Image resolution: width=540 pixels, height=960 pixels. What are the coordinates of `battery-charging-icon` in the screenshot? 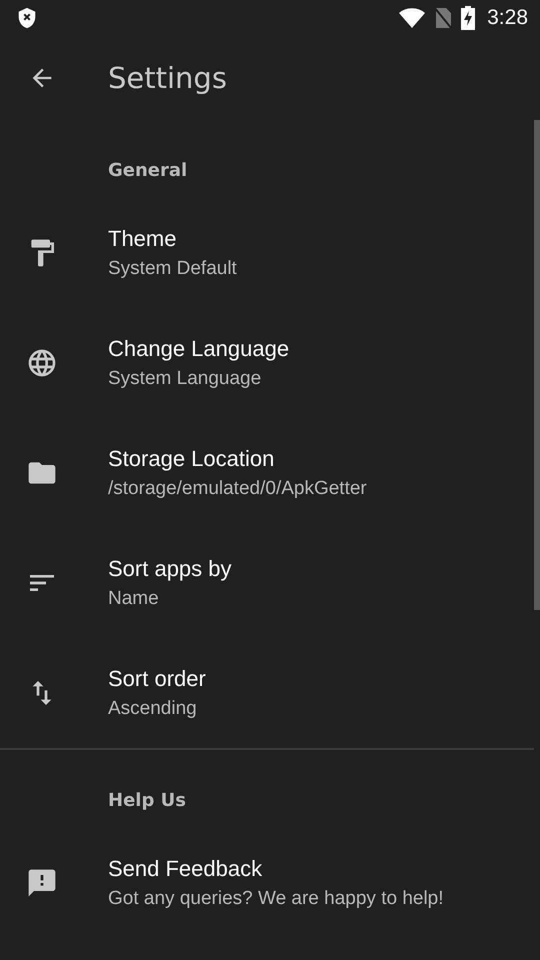 It's located at (468, 18).